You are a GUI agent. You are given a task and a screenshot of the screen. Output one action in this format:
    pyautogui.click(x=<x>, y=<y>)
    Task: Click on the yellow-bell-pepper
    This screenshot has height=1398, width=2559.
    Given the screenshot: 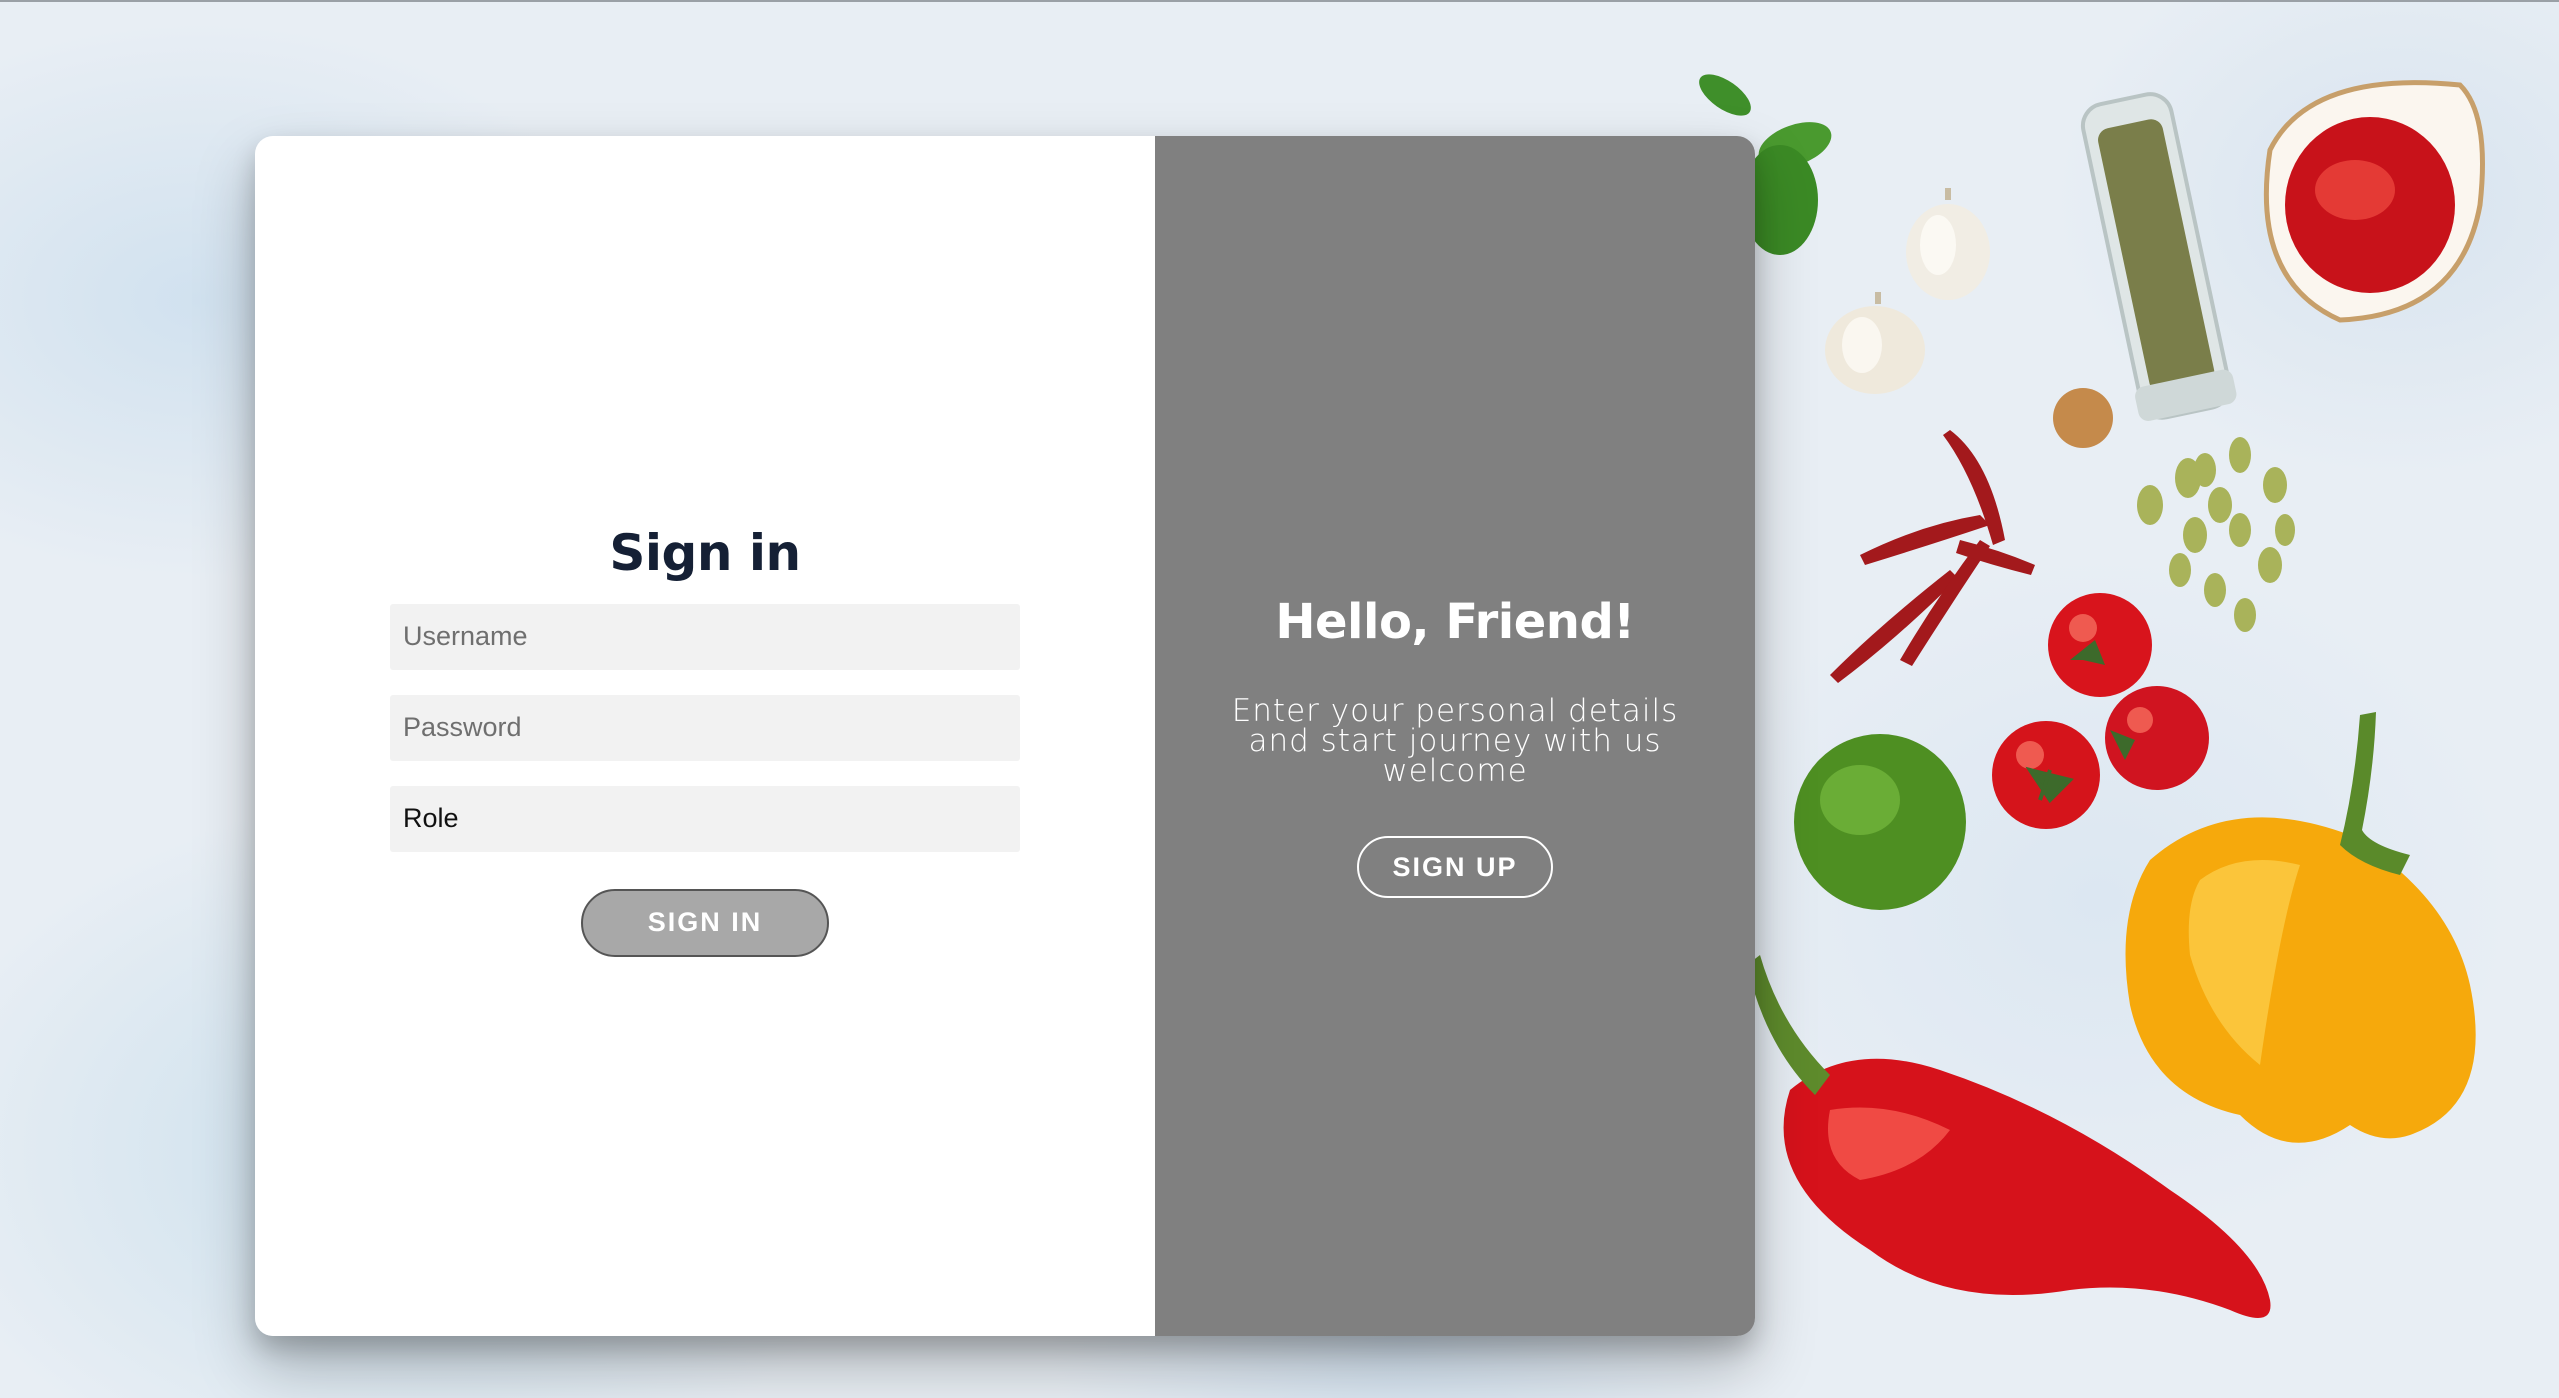 What is the action you would take?
    pyautogui.click(x=2300, y=927)
    